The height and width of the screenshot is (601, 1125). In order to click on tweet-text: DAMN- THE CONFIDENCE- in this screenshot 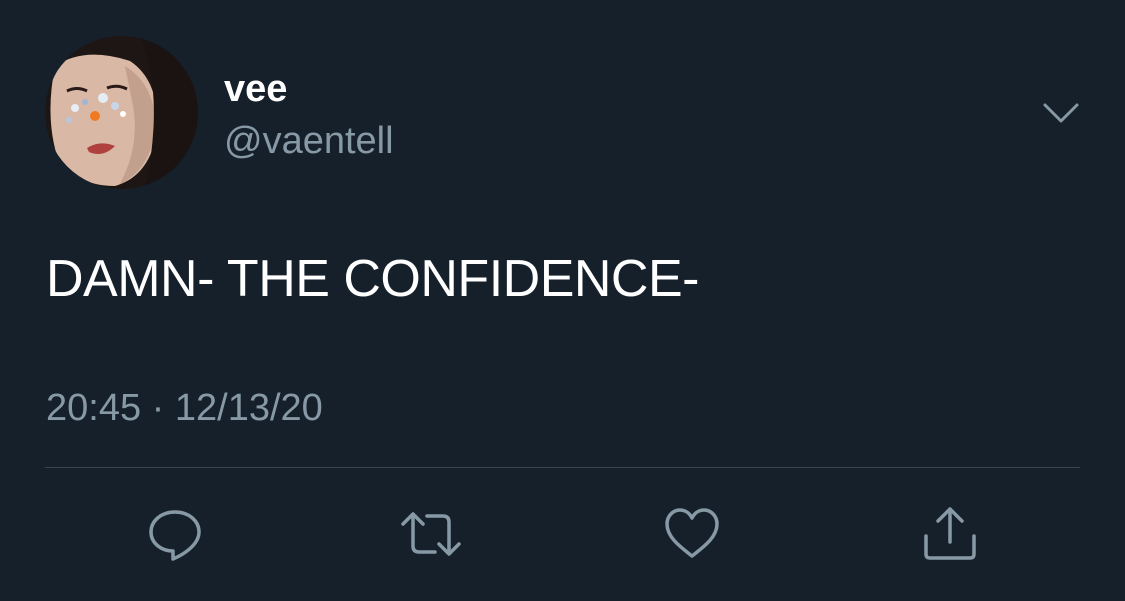, I will do `click(372, 279)`.